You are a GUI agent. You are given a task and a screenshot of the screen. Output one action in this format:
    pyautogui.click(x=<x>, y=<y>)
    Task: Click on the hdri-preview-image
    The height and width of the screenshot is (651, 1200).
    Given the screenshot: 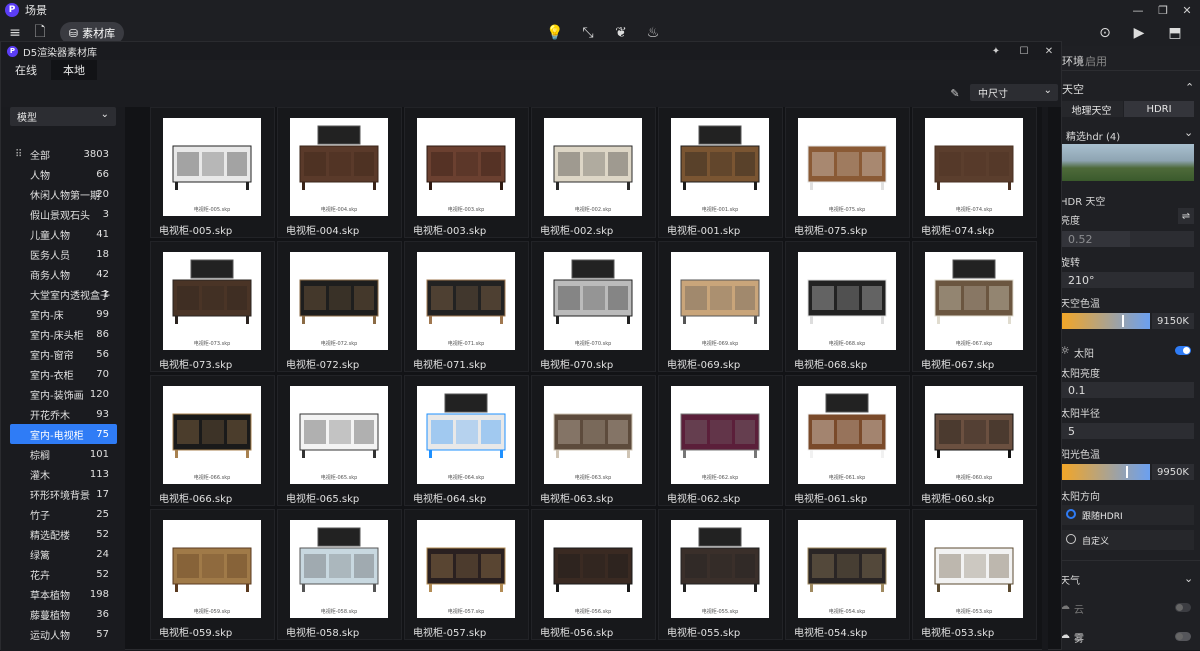 What is the action you would take?
    pyautogui.click(x=1127, y=162)
    